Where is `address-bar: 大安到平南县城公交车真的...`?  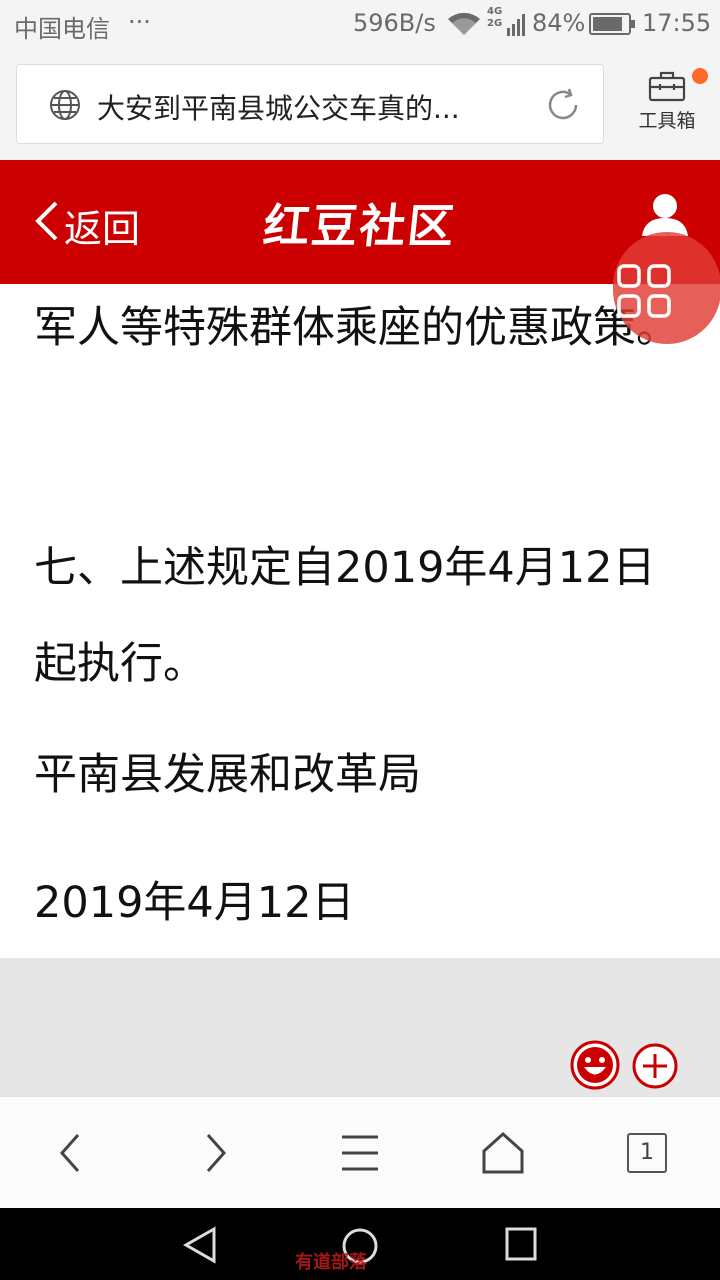 address-bar: 大安到平南县城公交车真的... is located at coordinates (310, 104).